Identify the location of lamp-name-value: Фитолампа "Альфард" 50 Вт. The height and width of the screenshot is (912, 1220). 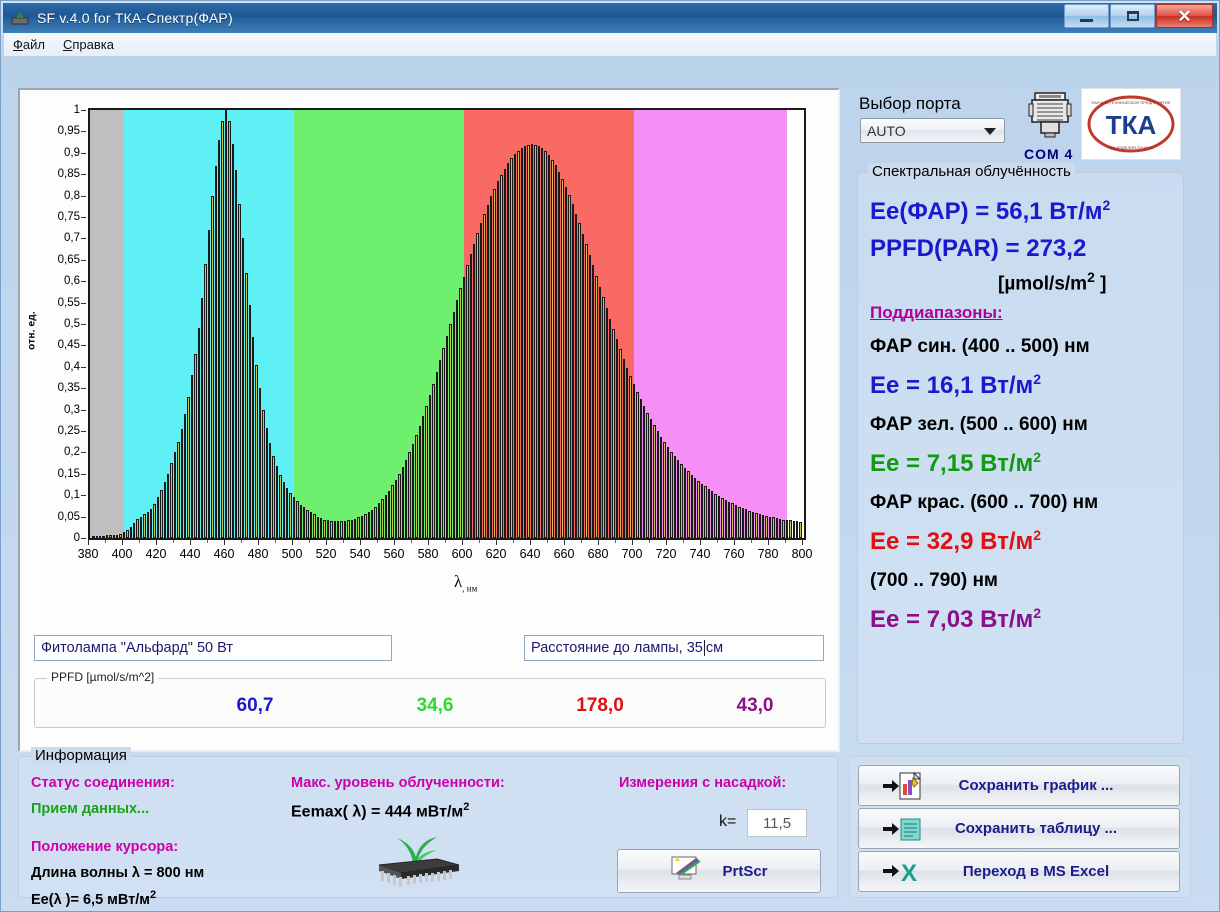
(137, 648).